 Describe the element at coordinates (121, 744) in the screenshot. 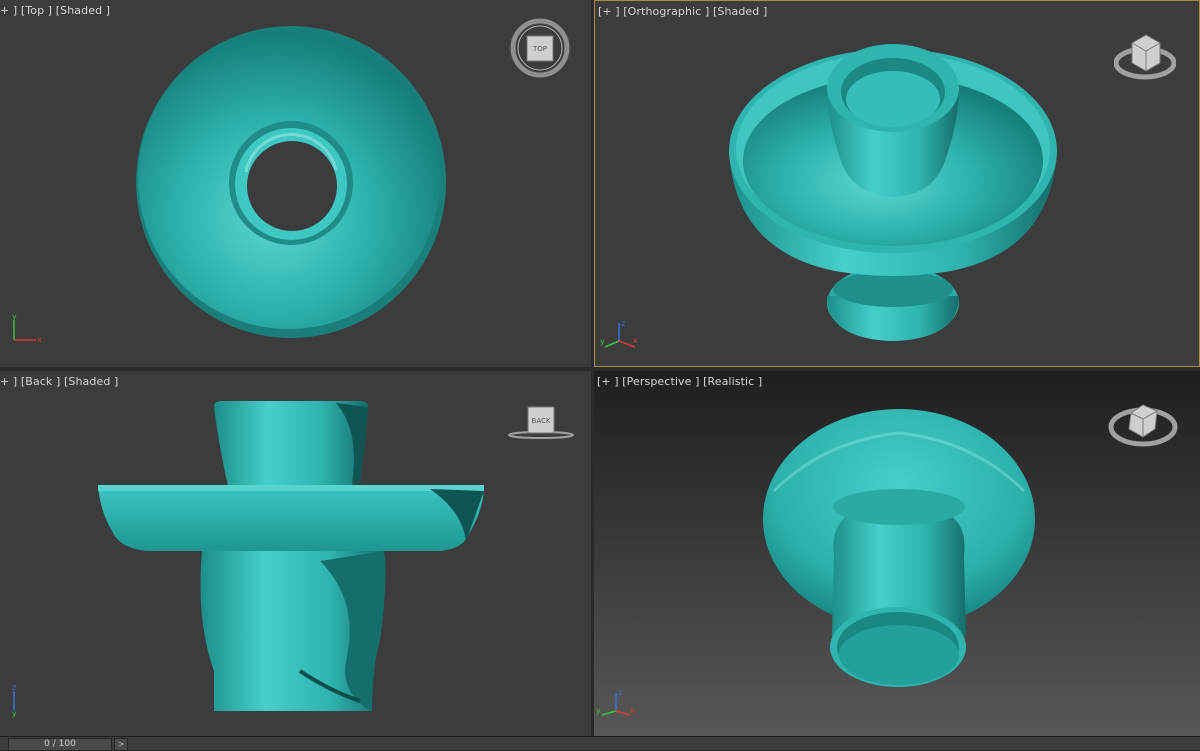

I see `time-next-button: >` at that location.